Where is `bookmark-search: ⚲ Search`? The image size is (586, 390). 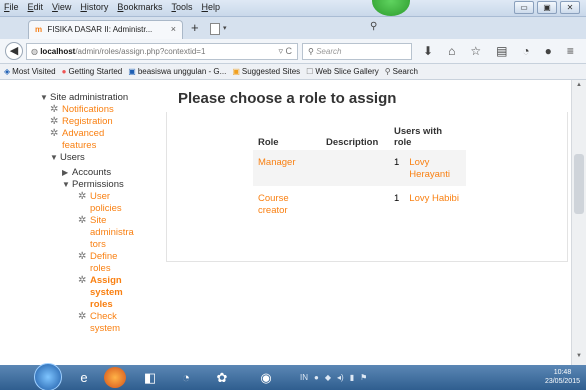 bookmark-search: ⚲ Search is located at coordinates (401, 71).